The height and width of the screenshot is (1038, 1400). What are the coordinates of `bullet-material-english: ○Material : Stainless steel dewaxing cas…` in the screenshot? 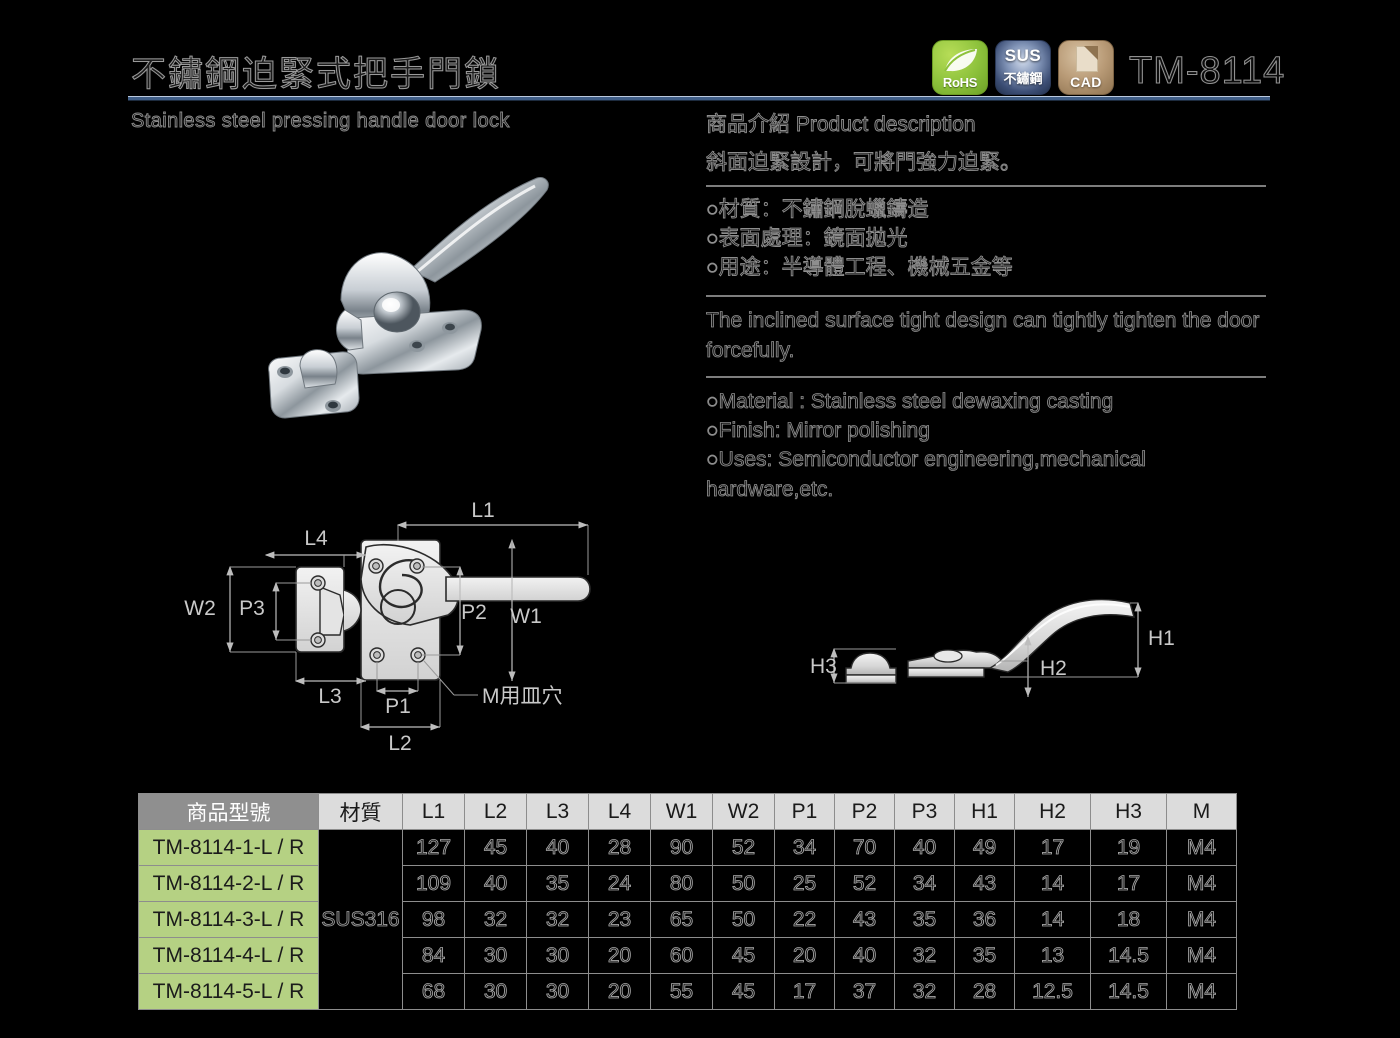 It's located at (910, 401).